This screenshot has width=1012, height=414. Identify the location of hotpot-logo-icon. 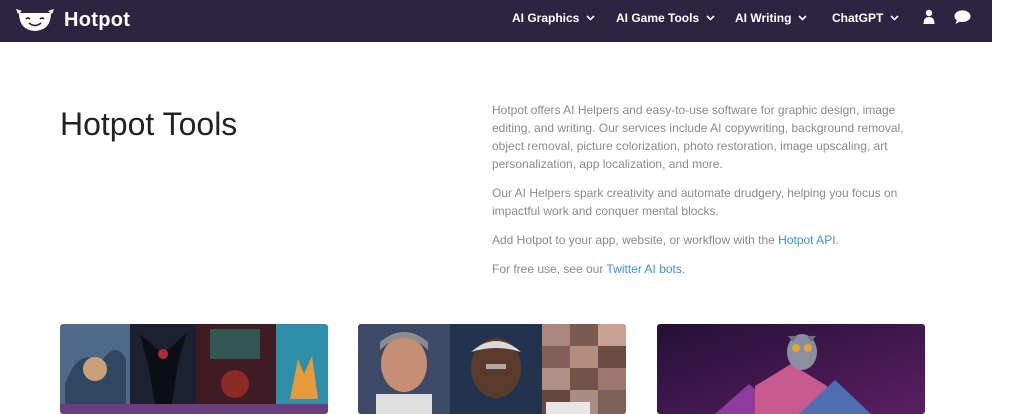
(35, 20).